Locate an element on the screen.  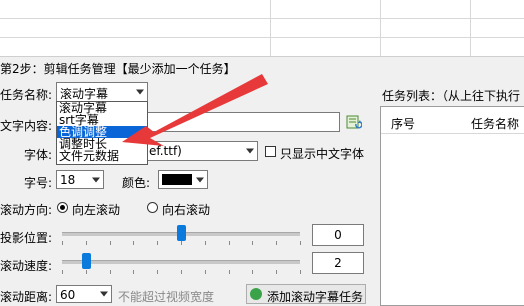
arrow-icon is located at coordinates (195, 110).